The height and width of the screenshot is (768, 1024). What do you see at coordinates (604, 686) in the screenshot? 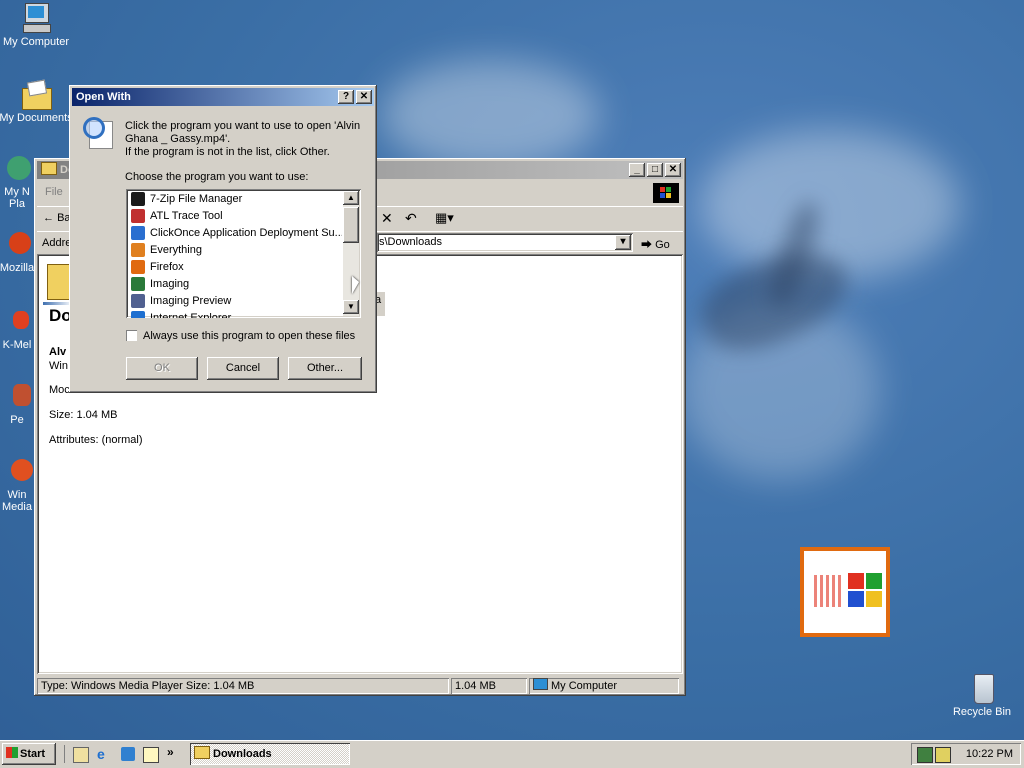
I see `status-zone: My Computer` at bounding box center [604, 686].